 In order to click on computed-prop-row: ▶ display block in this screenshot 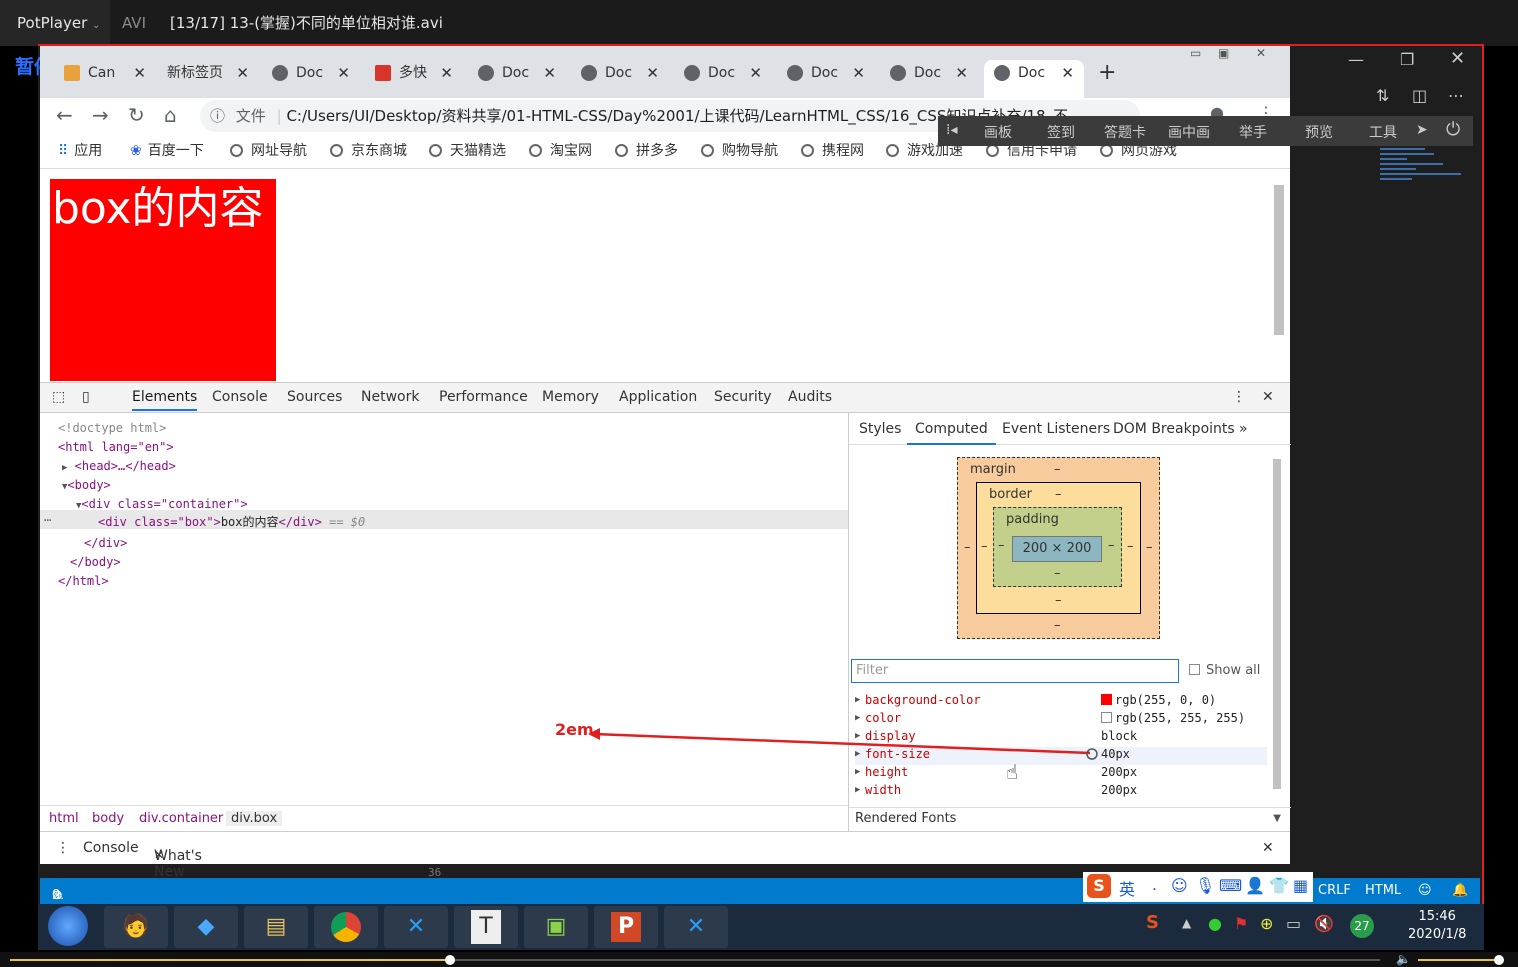, I will do `click(1061, 738)`.